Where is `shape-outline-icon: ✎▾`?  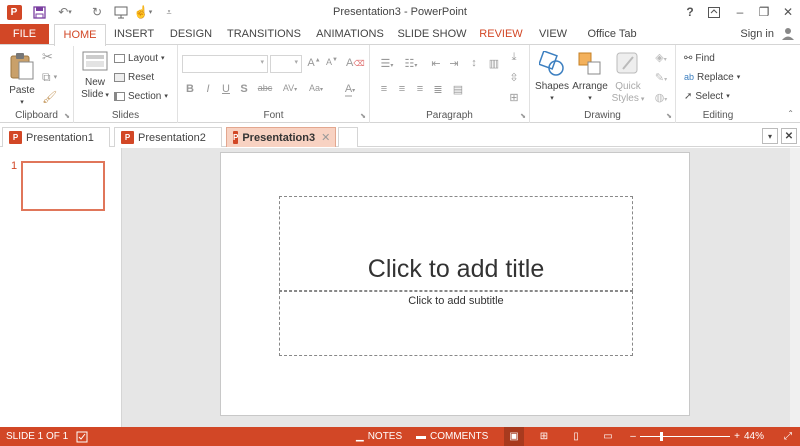
shape-outline-icon: ✎▾ is located at coordinates (661, 77).